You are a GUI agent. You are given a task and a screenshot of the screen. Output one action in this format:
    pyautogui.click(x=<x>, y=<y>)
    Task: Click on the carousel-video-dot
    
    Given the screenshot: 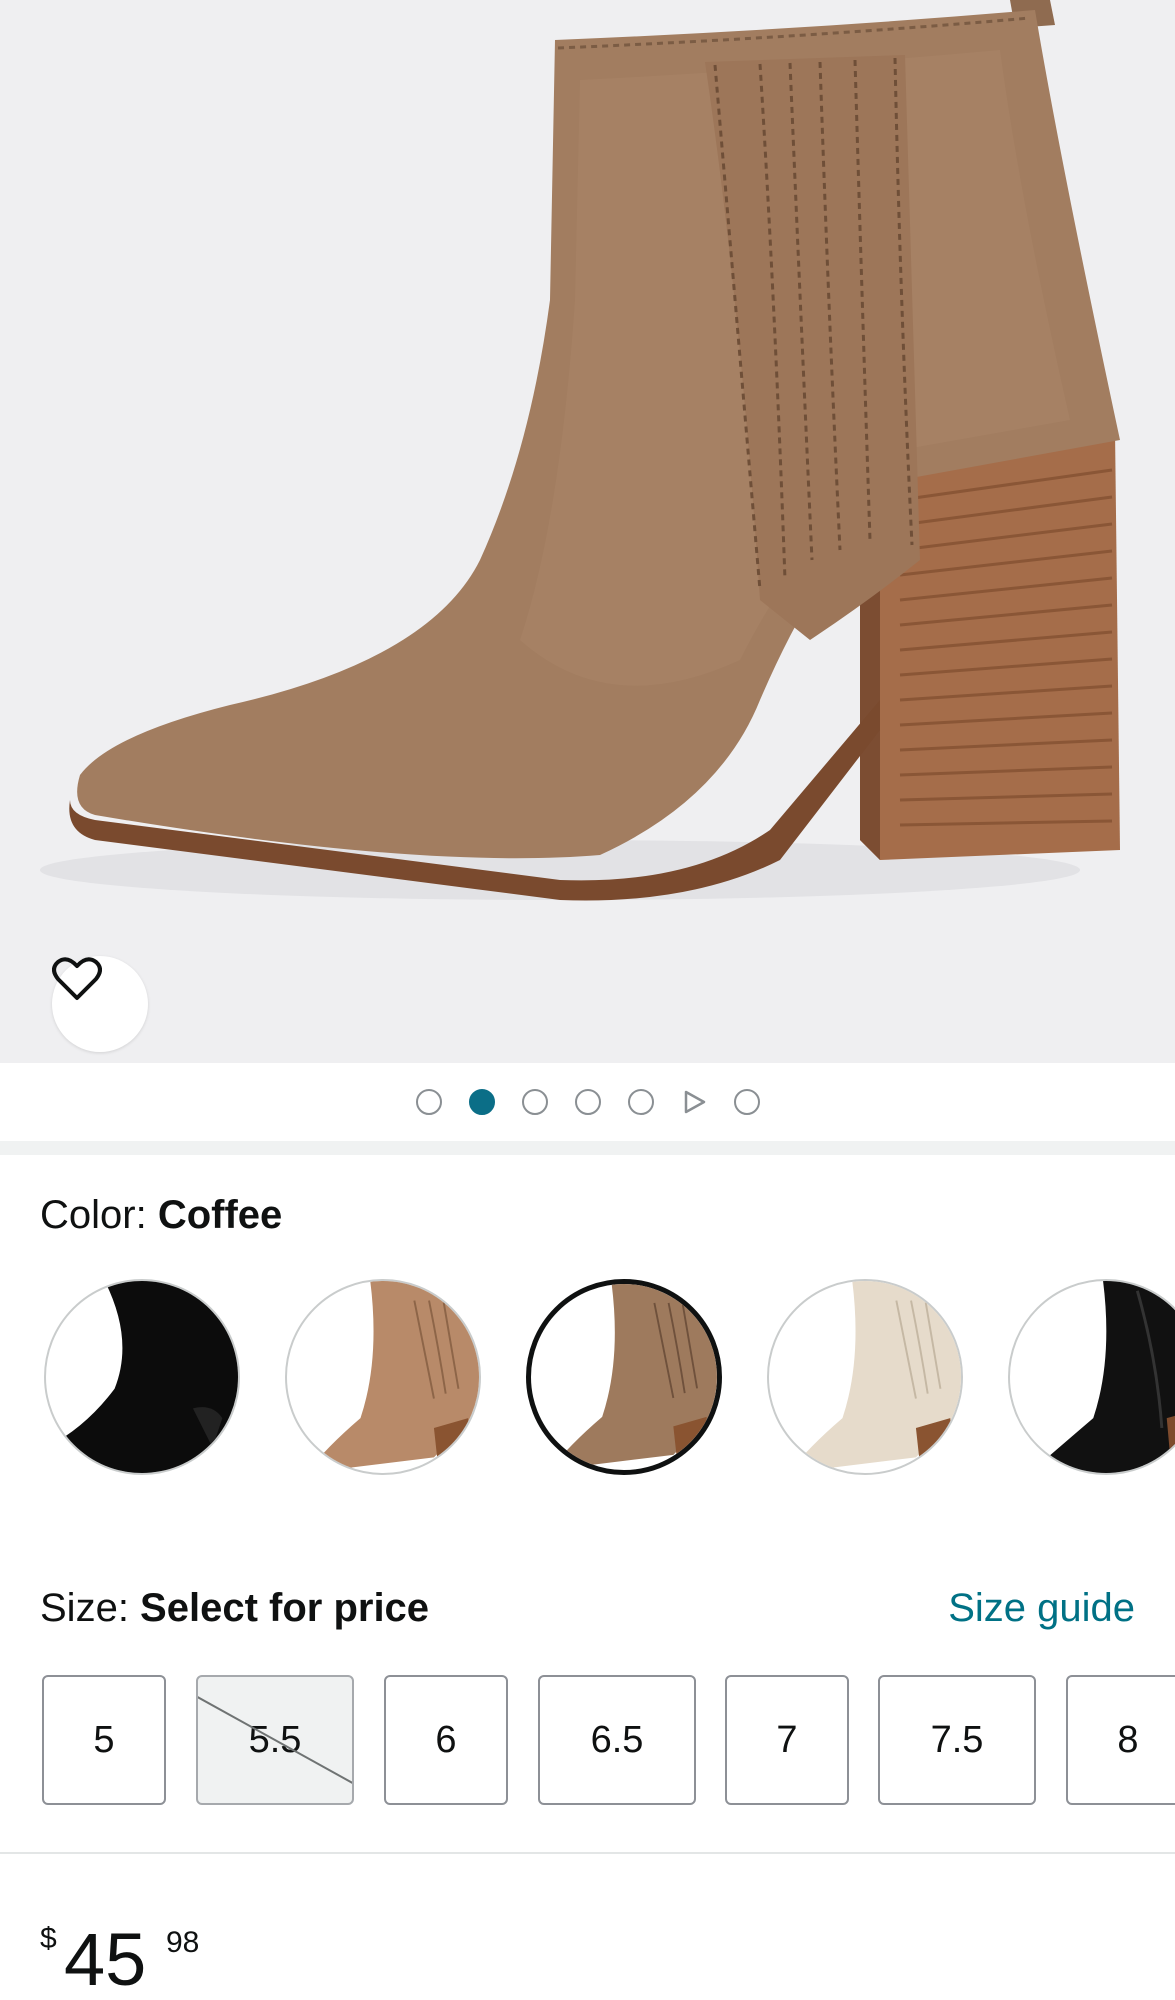 What is the action you would take?
    pyautogui.click(x=694, y=1102)
    